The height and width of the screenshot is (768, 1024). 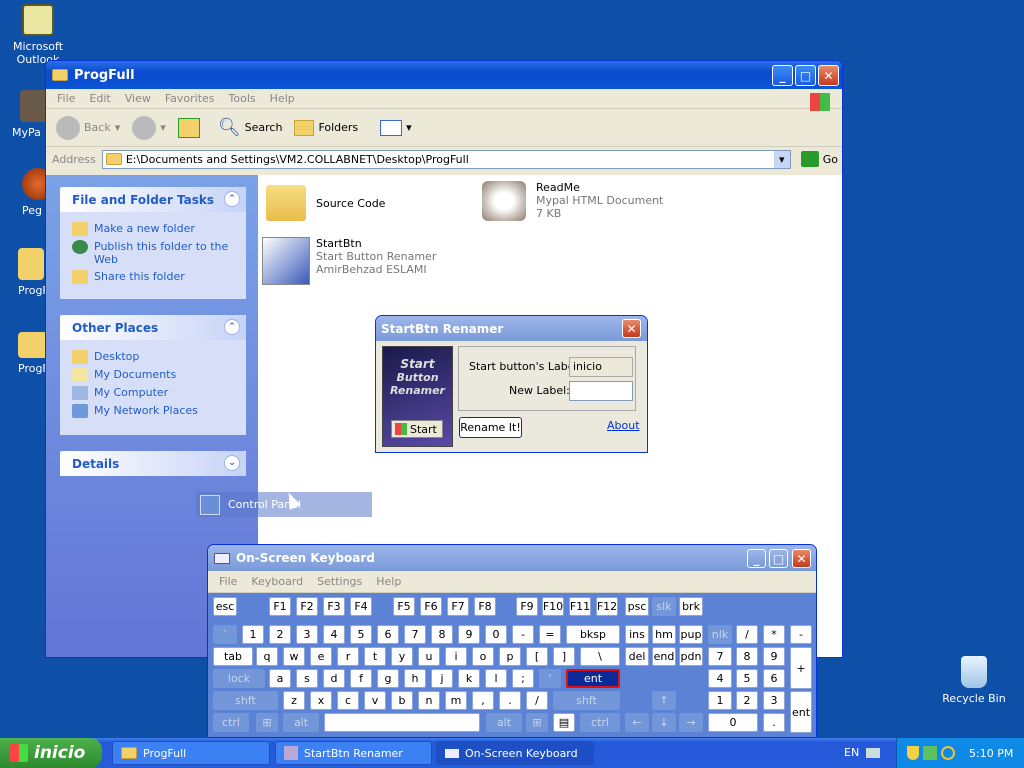 I want to click on key-▤: ▤, so click(x=564, y=722).